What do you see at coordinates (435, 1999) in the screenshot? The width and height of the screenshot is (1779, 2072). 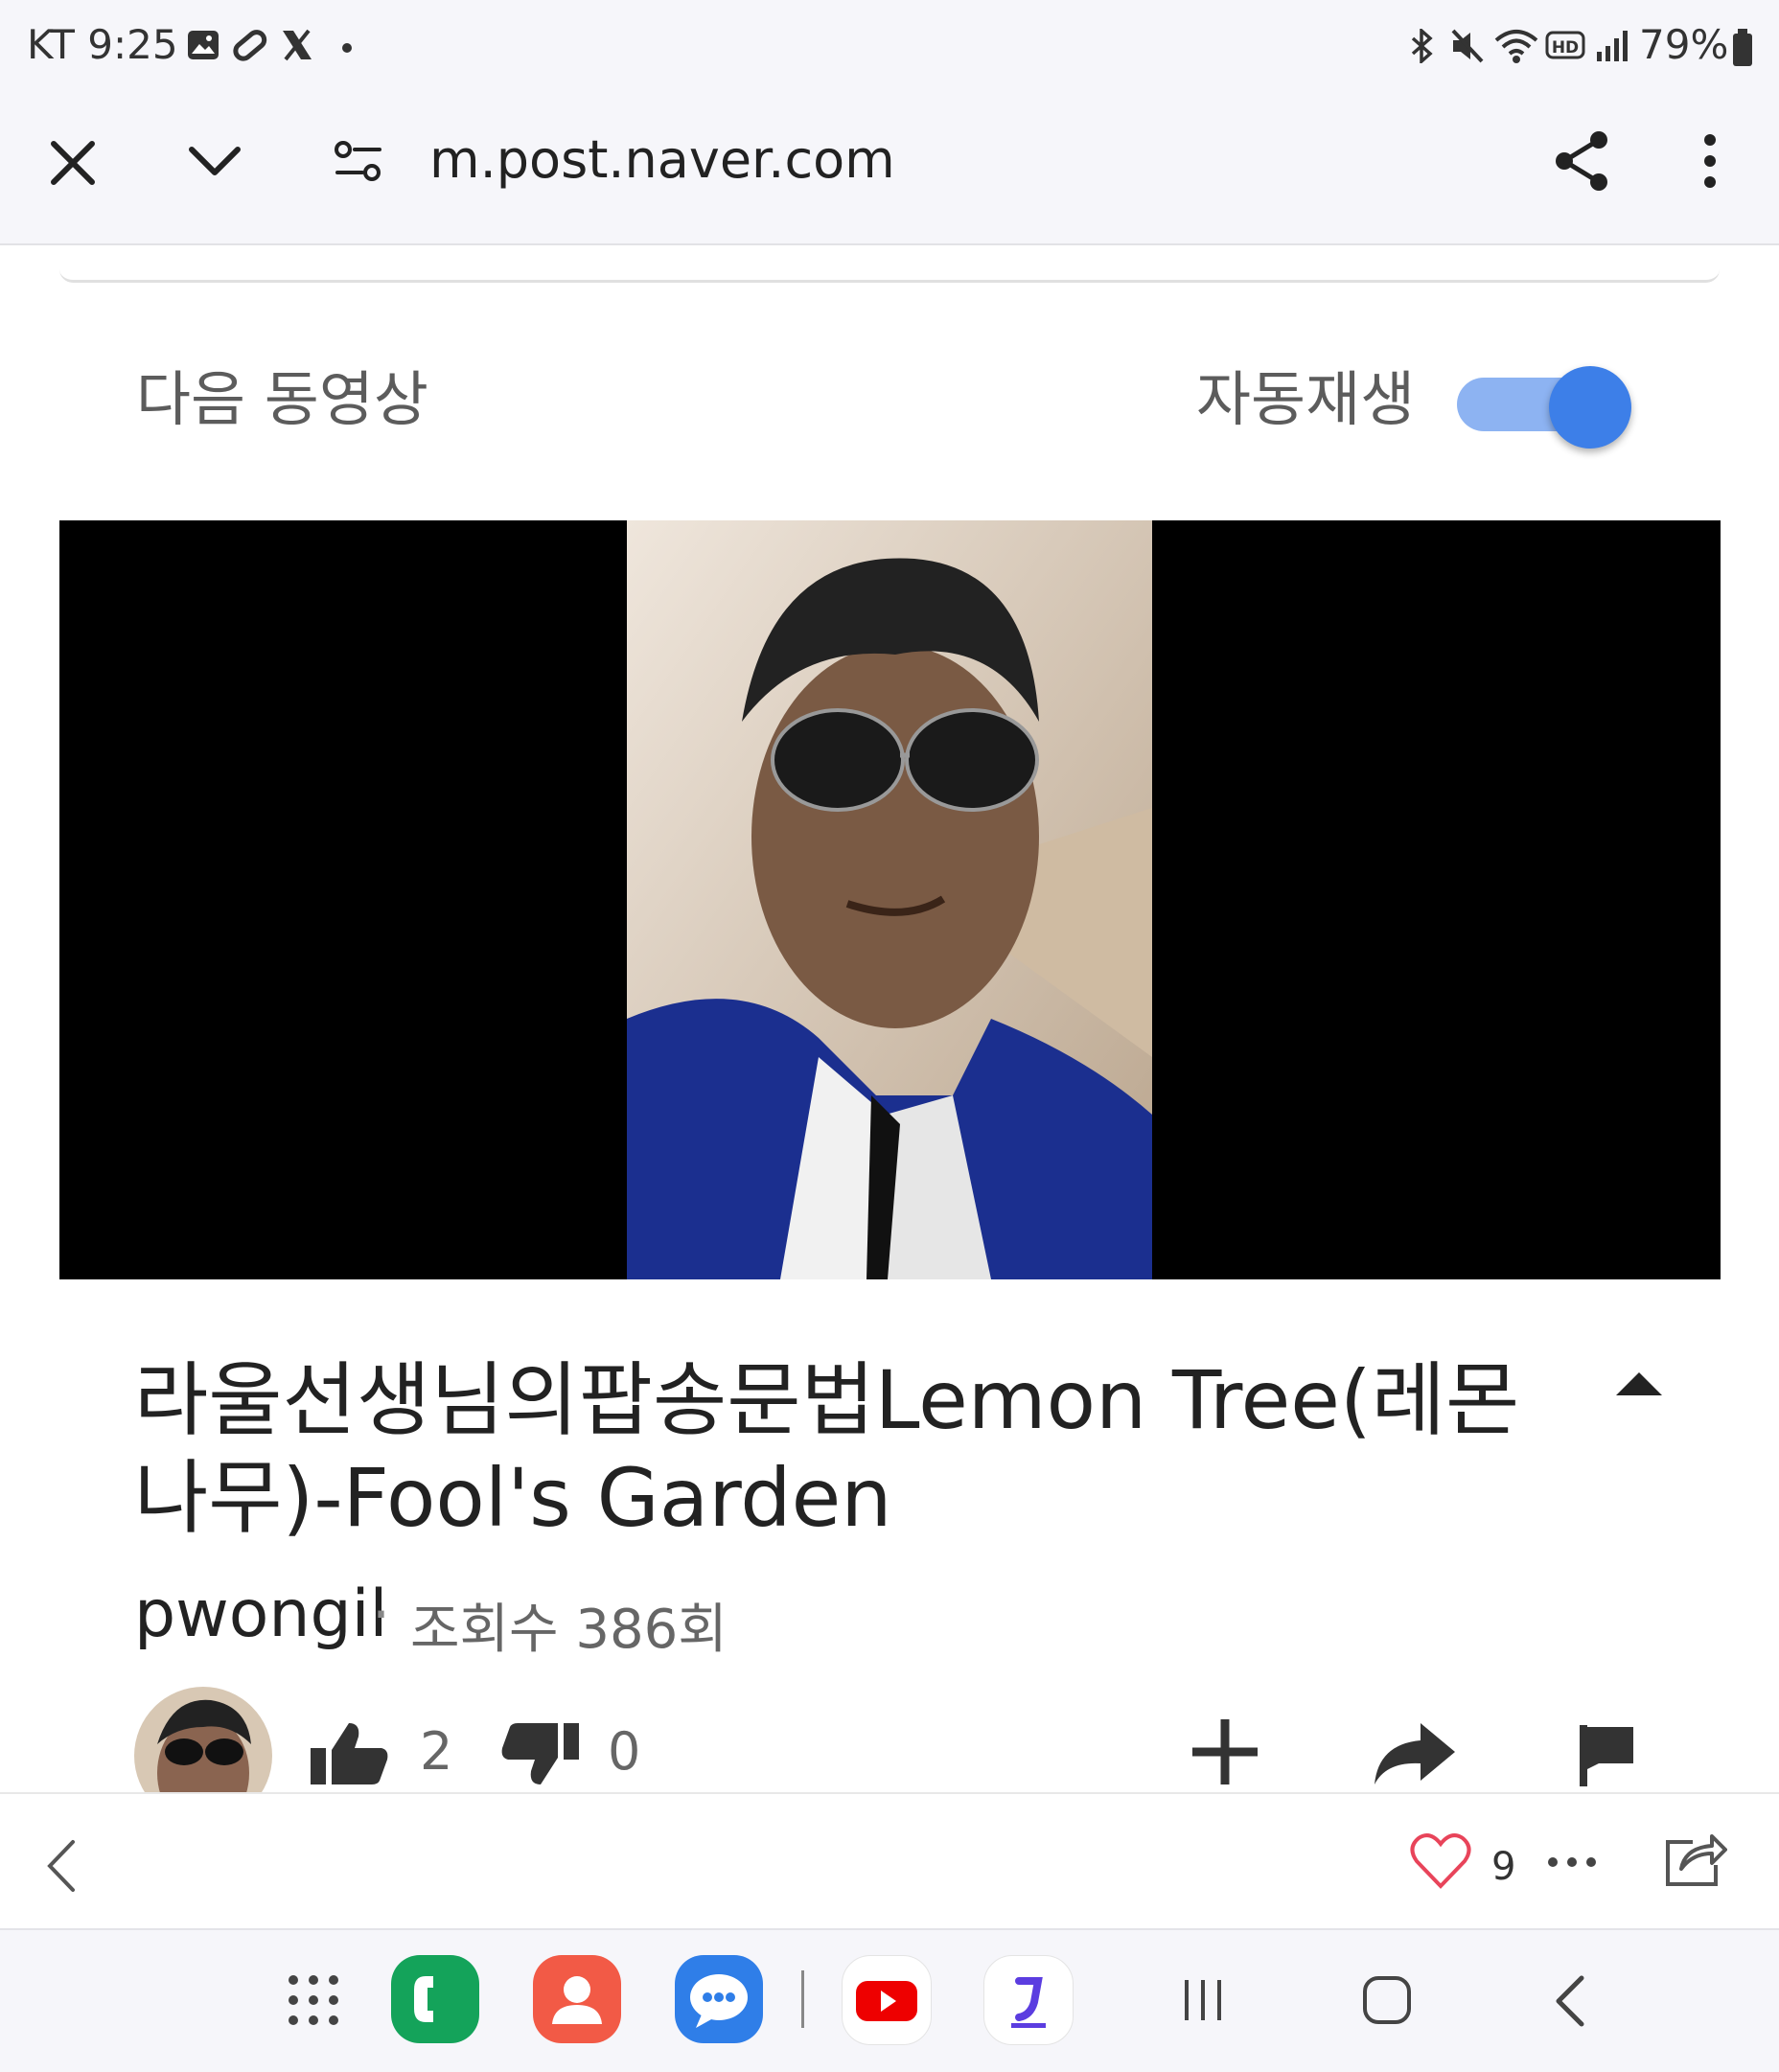 I see `phone-app-icon` at bounding box center [435, 1999].